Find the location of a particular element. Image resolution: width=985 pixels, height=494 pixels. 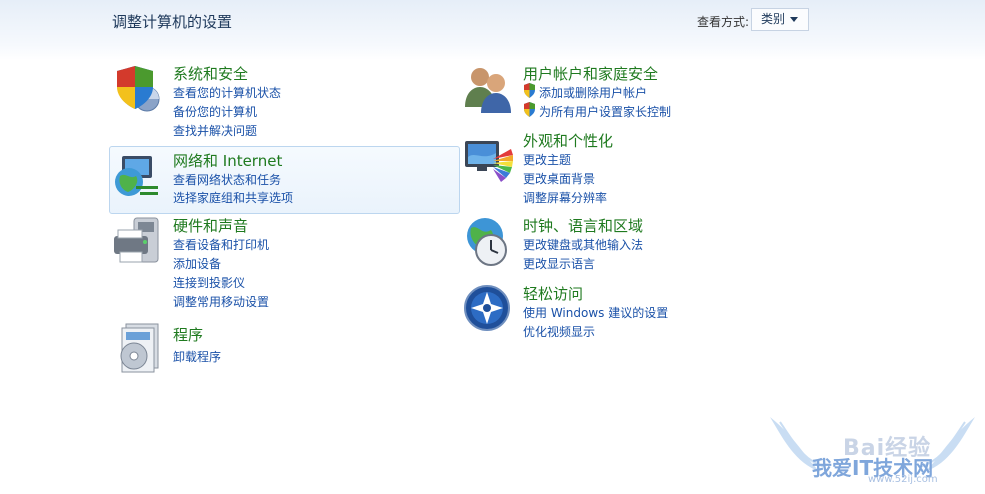

category-title-hardware-sound: 硬件和声音 is located at coordinates (210, 225).